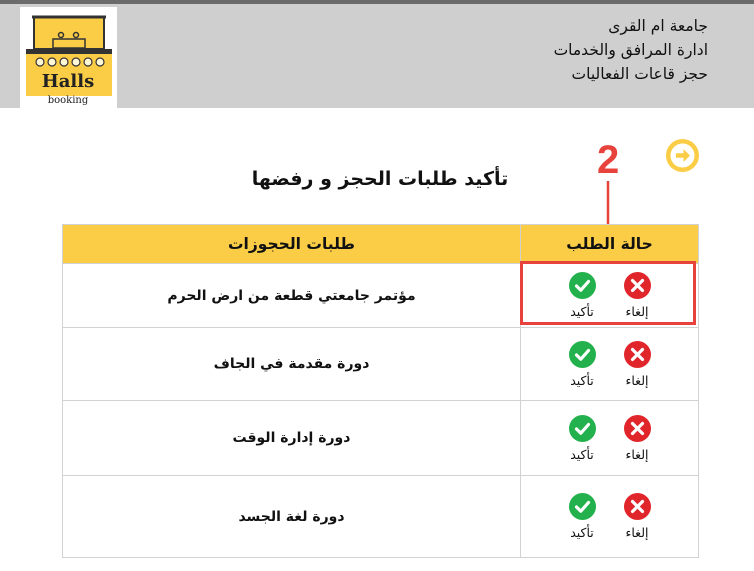 This screenshot has height=571, width=754. Describe the element at coordinates (68, 58) in the screenshot. I see `halls-booking-logo: Halls booking` at that location.